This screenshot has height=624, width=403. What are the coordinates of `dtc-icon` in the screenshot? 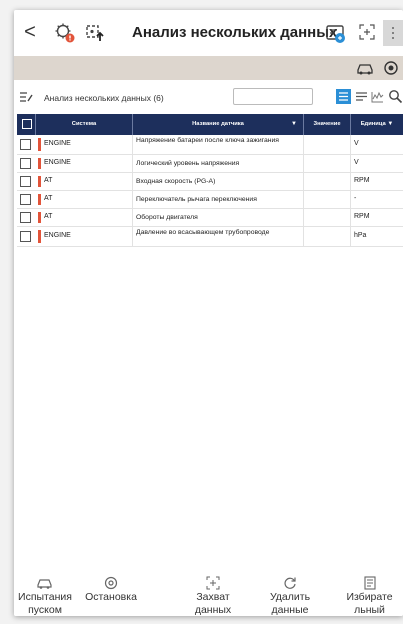 It's located at (65, 33).